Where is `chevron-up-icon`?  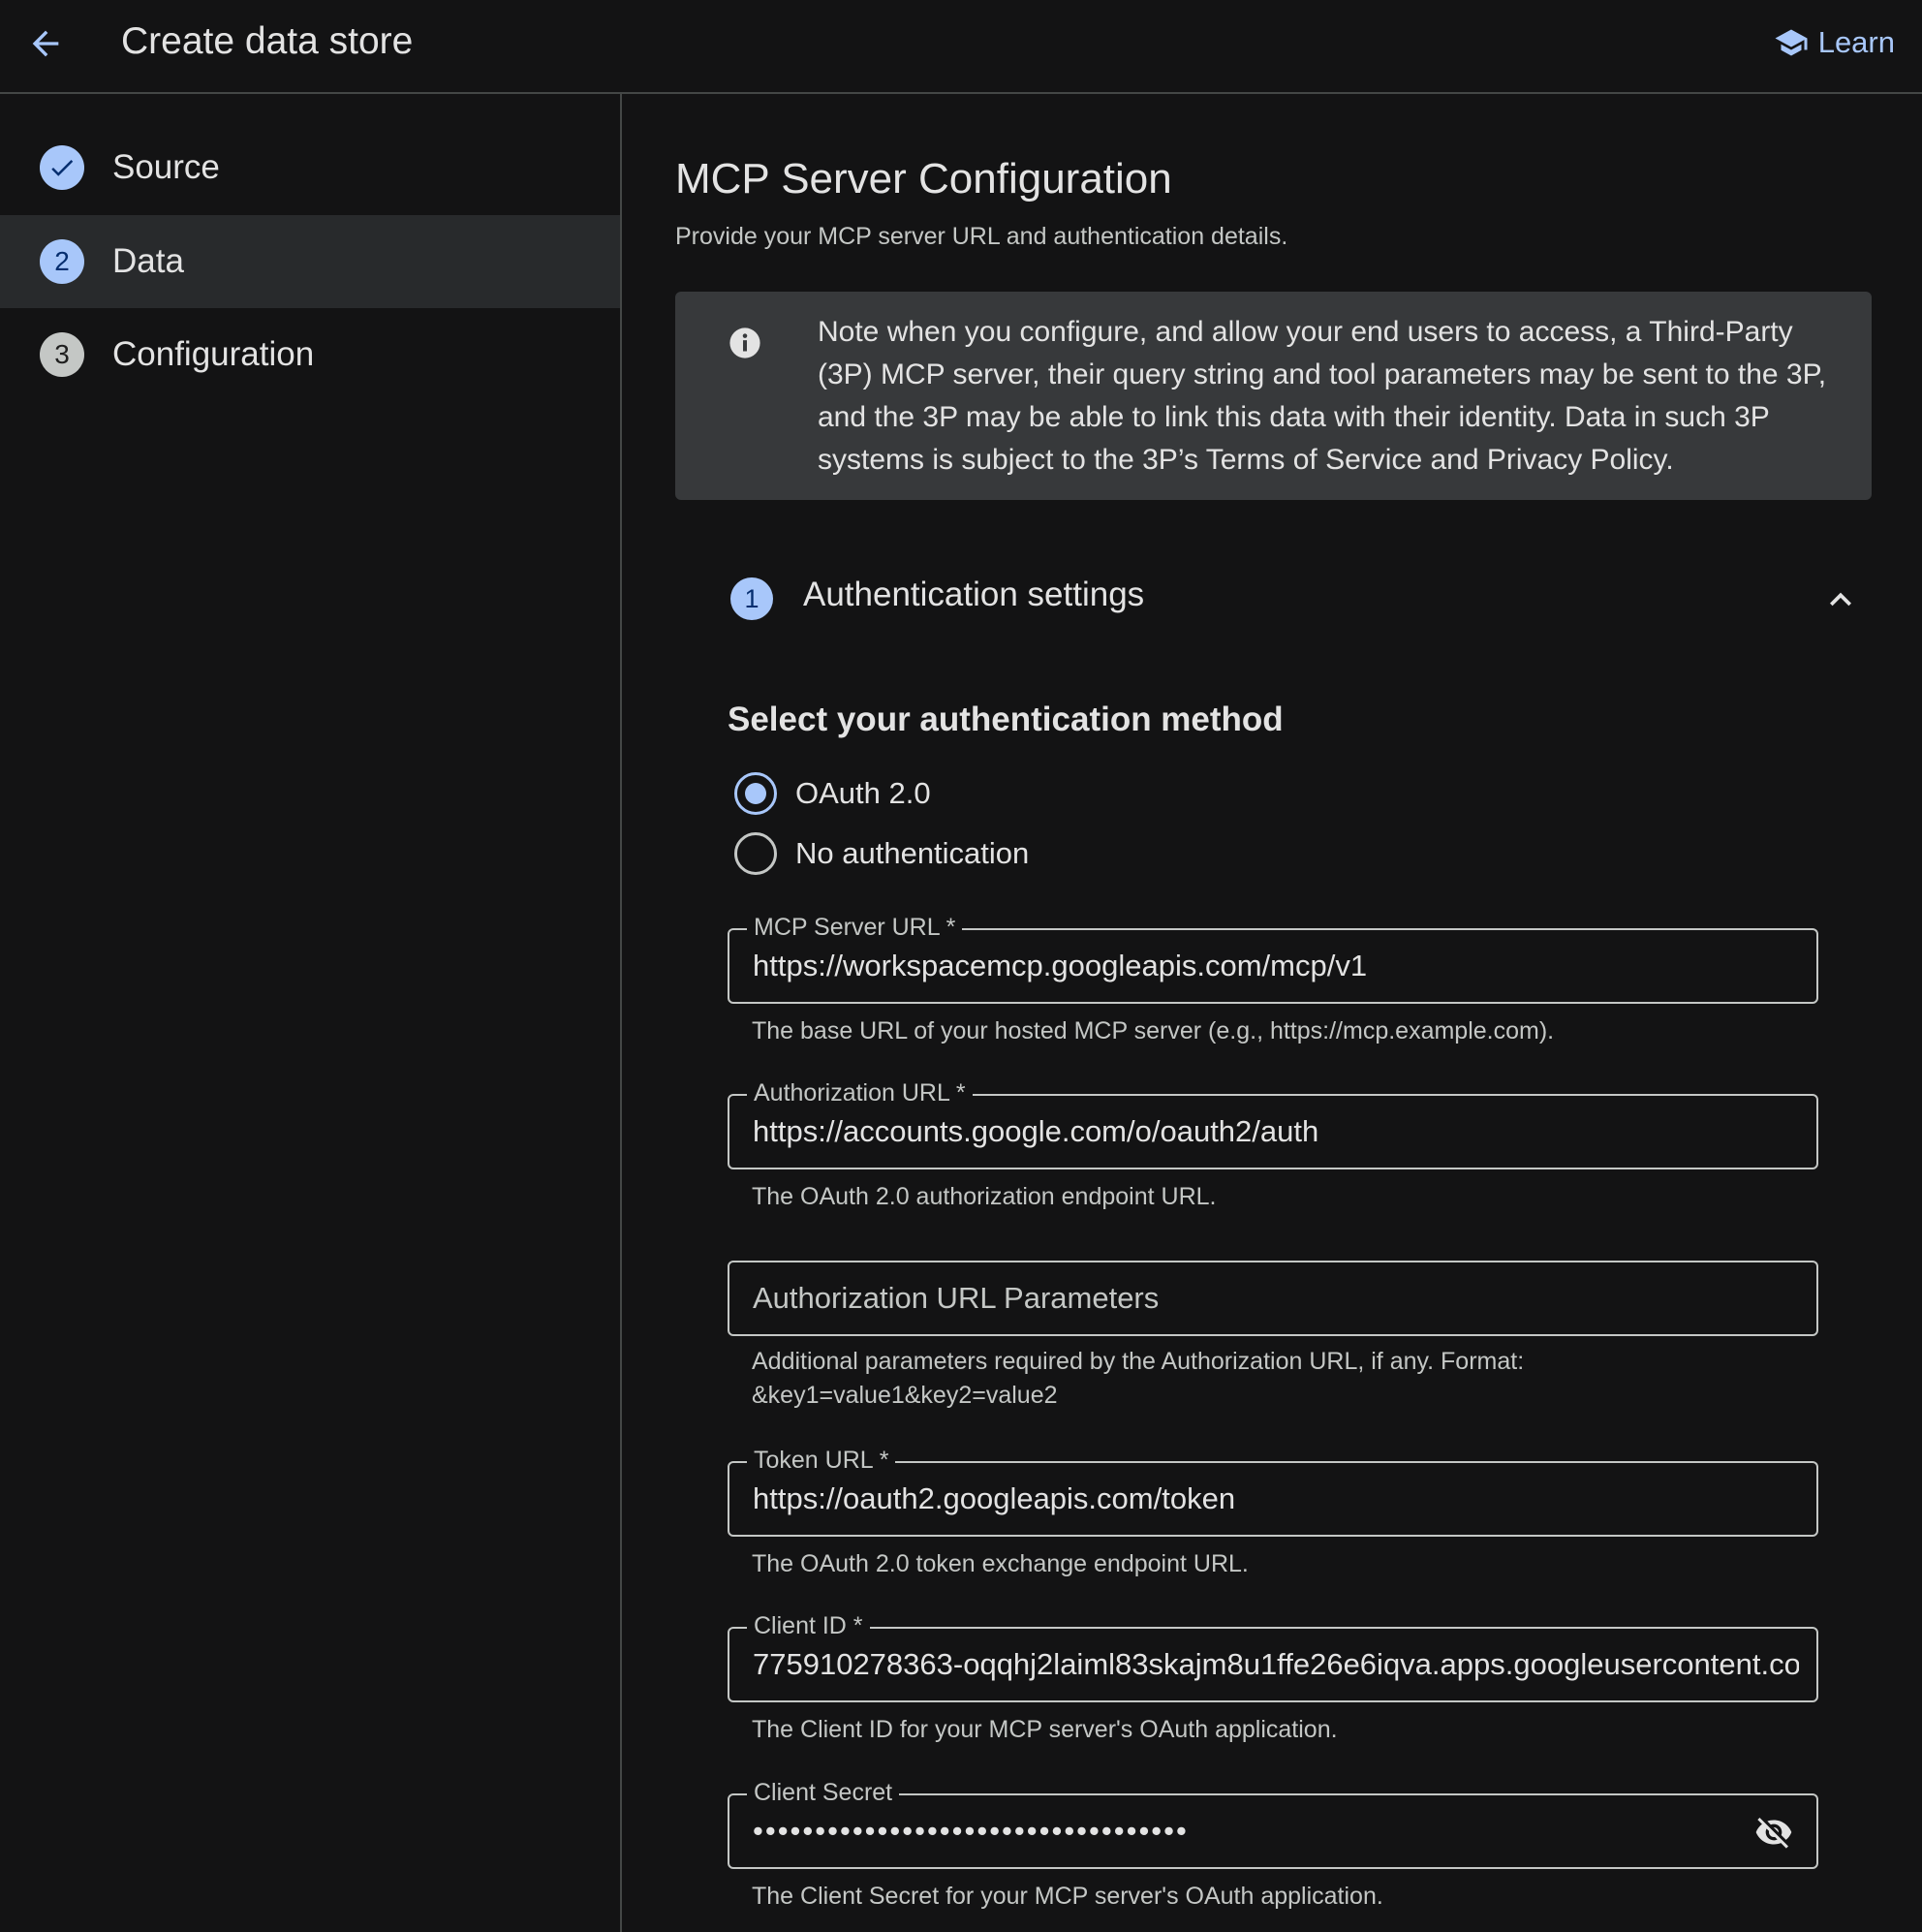 chevron-up-icon is located at coordinates (1840, 599).